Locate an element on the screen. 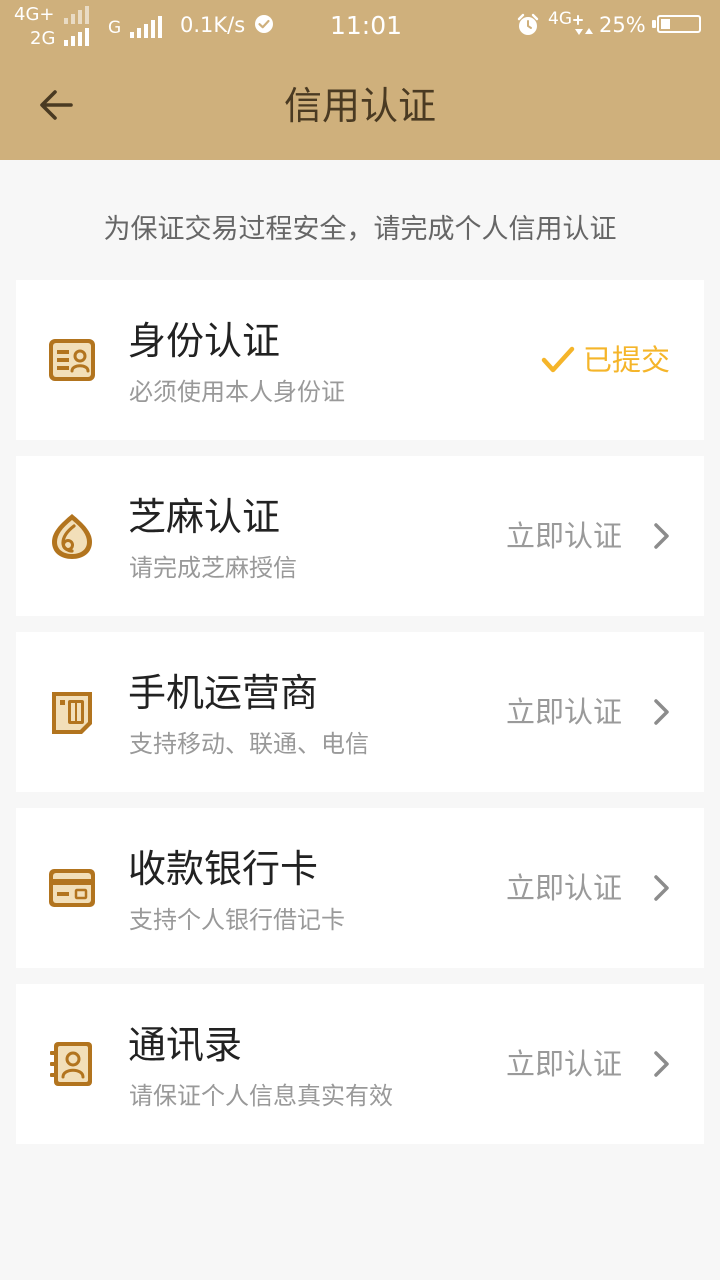 The height and width of the screenshot is (1280, 720). battery-icon is located at coordinates (679, 24).